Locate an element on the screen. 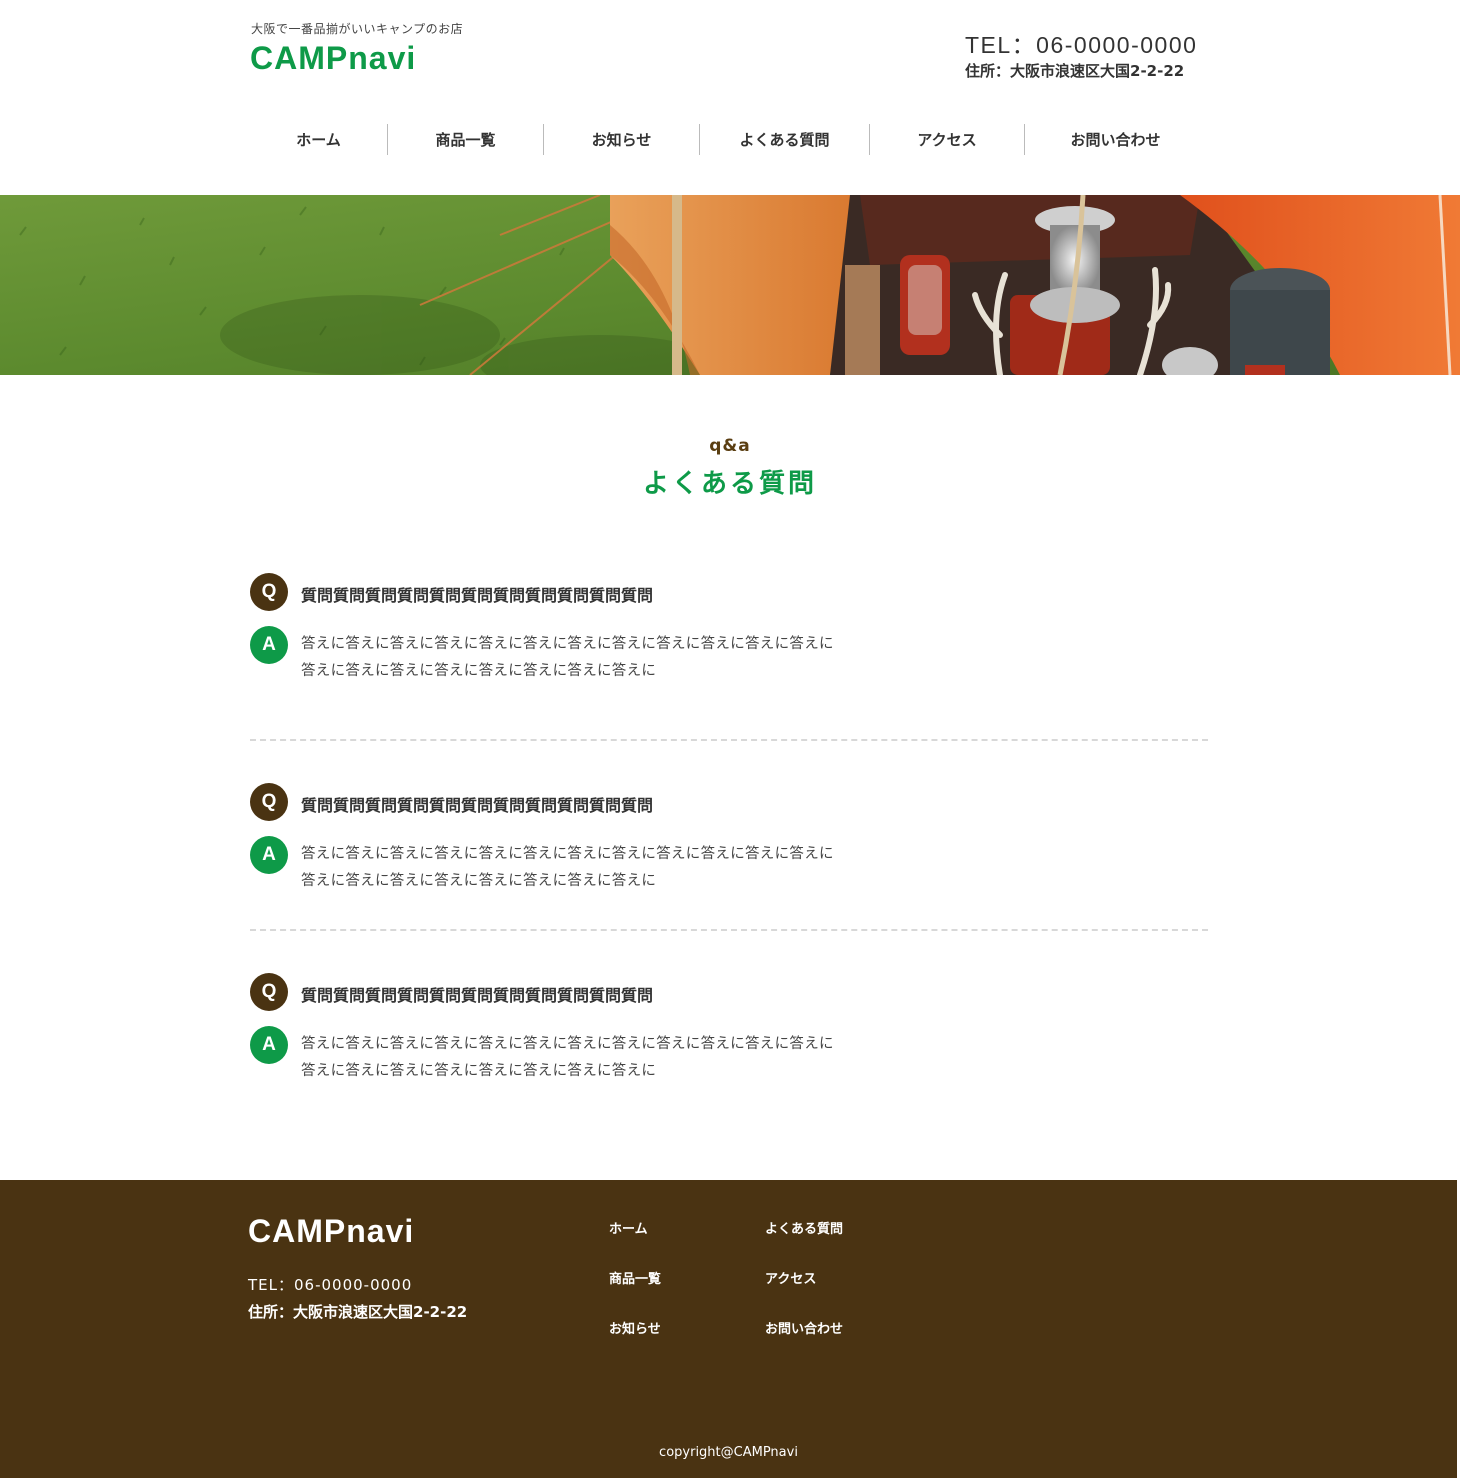 The height and width of the screenshot is (1478, 1460). global-nav: ホーム 商品一覧 お知らせ よくある質問 アクセス お問い合わせ is located at coordinates (728, 139).